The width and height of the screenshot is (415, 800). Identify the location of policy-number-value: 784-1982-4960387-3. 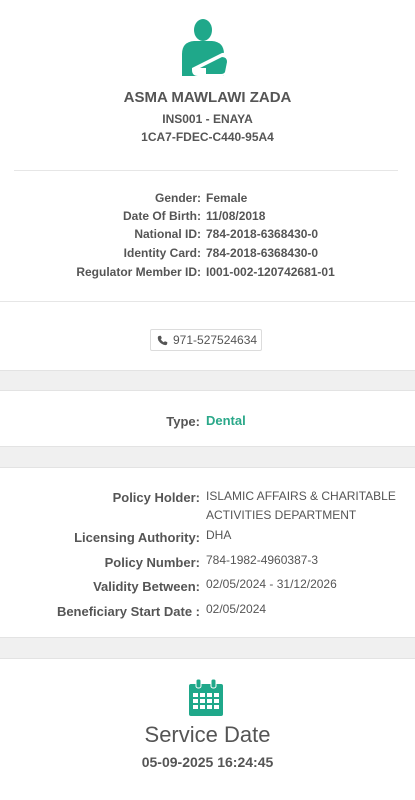
(262, 560).